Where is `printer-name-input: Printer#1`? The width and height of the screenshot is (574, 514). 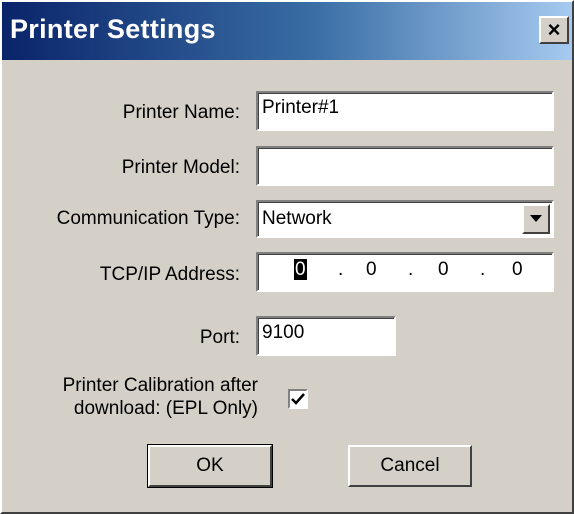
printer-name-input: Printer#1 is located at coordinates (405, 111).